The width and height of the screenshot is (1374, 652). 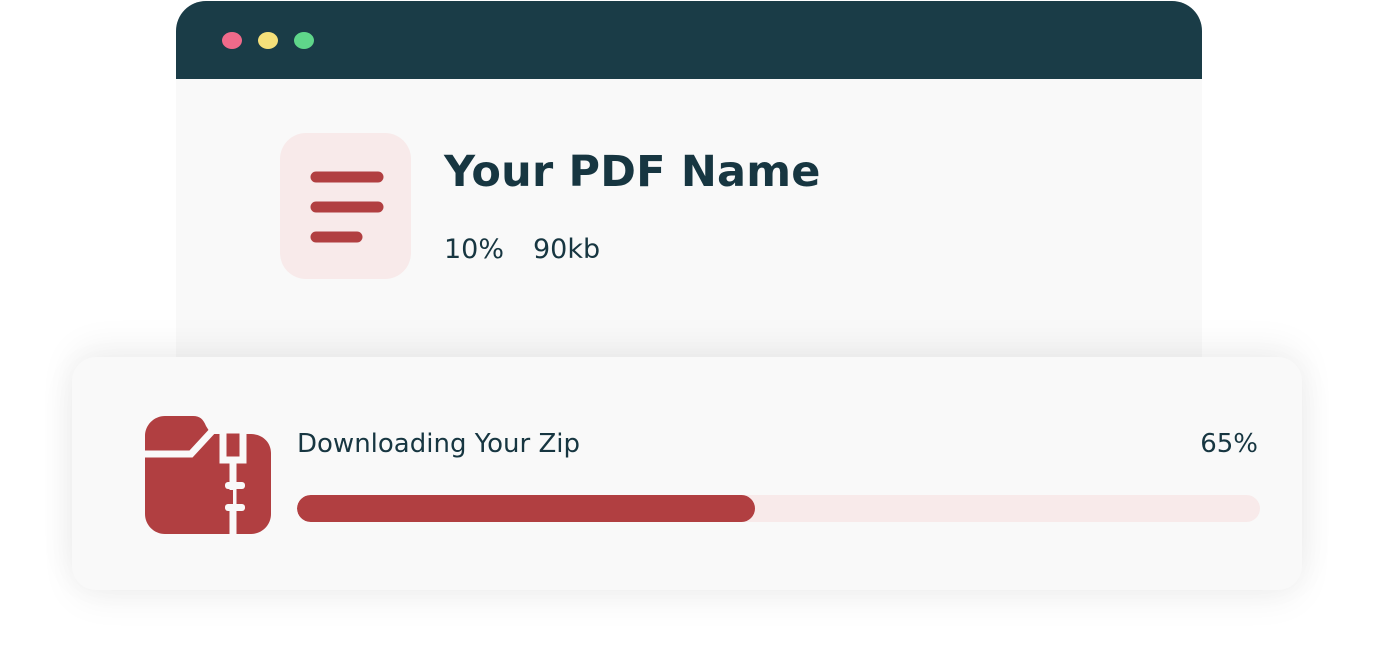 What do you see at coordinates (439, 444) in the screenshot?
I see `download-label: Downloading Your Zip` at bounding box center [439, 444].